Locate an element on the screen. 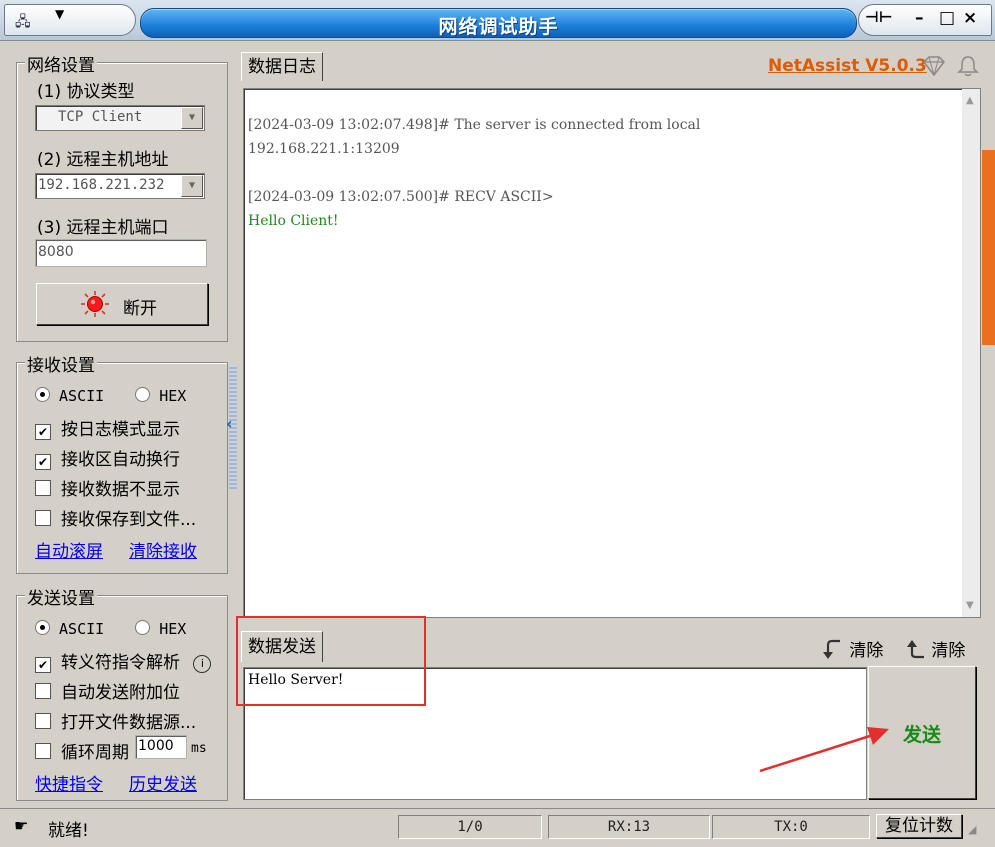  hide-data-checkbox: 接收数据不显示 is located at coordinates (107, 487).